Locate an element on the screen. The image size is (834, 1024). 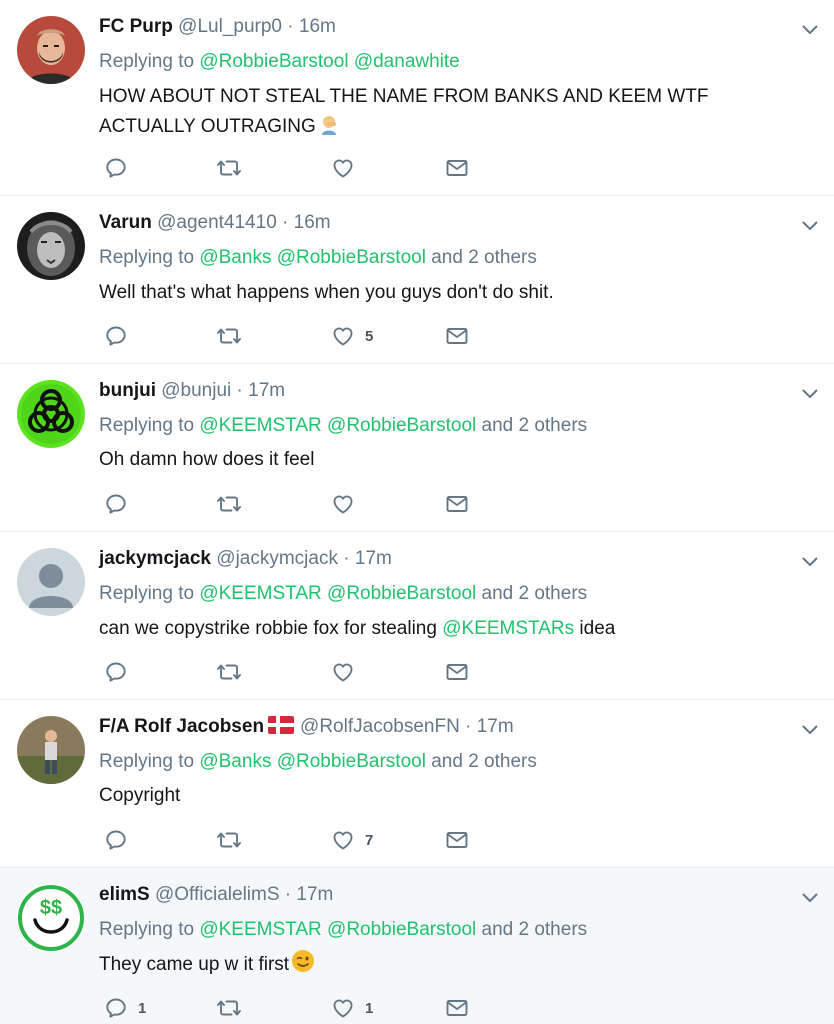
avatar: $$ is located at coordinates (51, 918).